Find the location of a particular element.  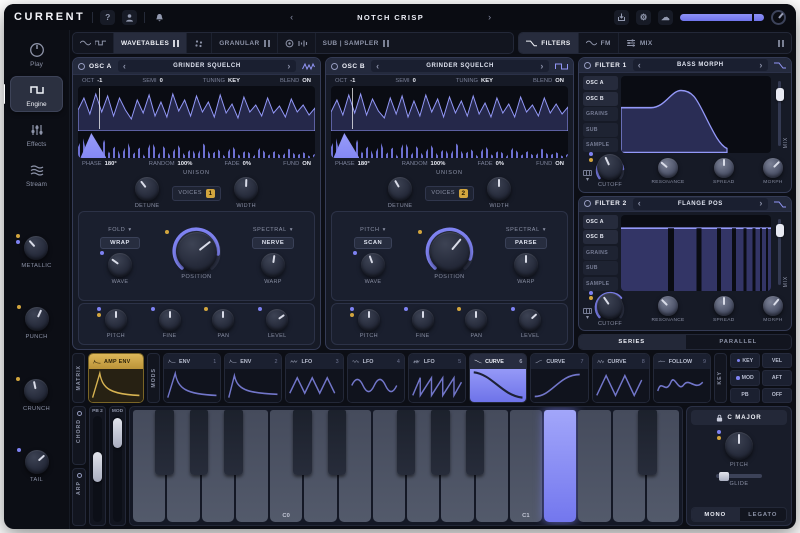

random-param: RANDOM 100% is located at coordinates (424, 164).